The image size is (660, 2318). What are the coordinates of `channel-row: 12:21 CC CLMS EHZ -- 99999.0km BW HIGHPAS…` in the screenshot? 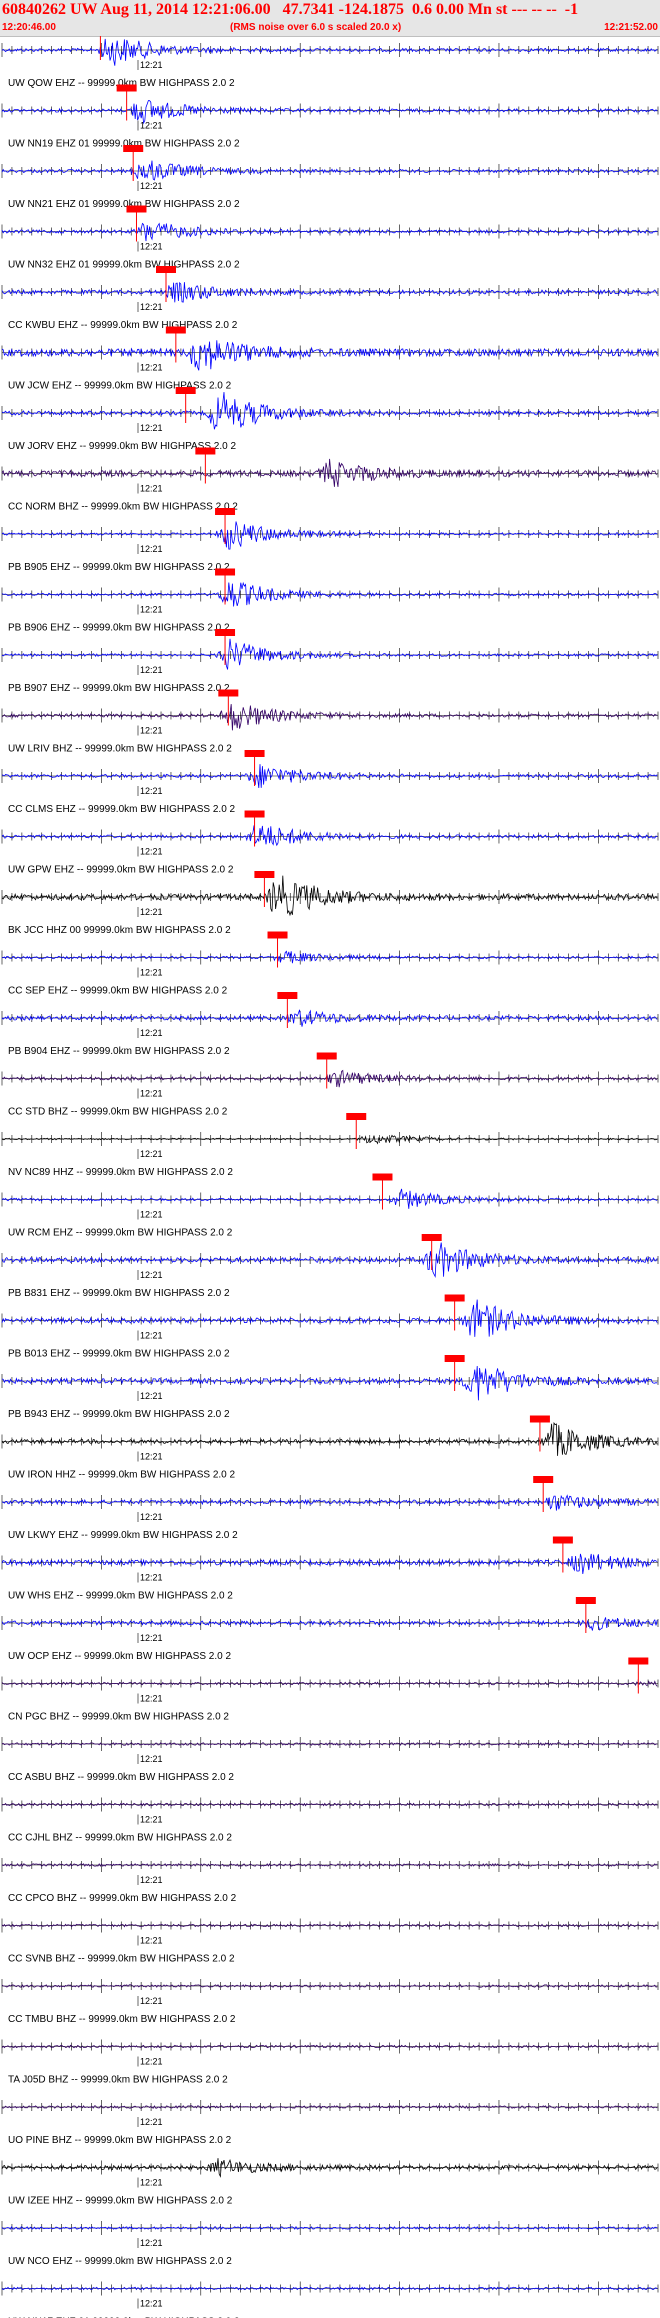 It's located at (330, 782).